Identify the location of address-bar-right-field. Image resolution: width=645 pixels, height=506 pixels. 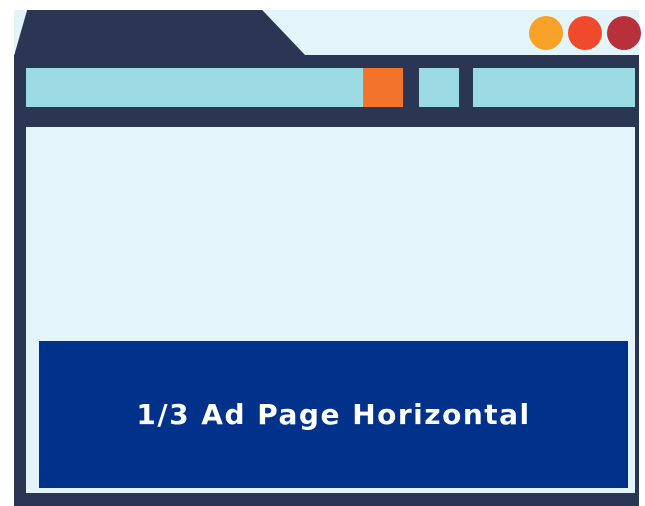
(554, 87).